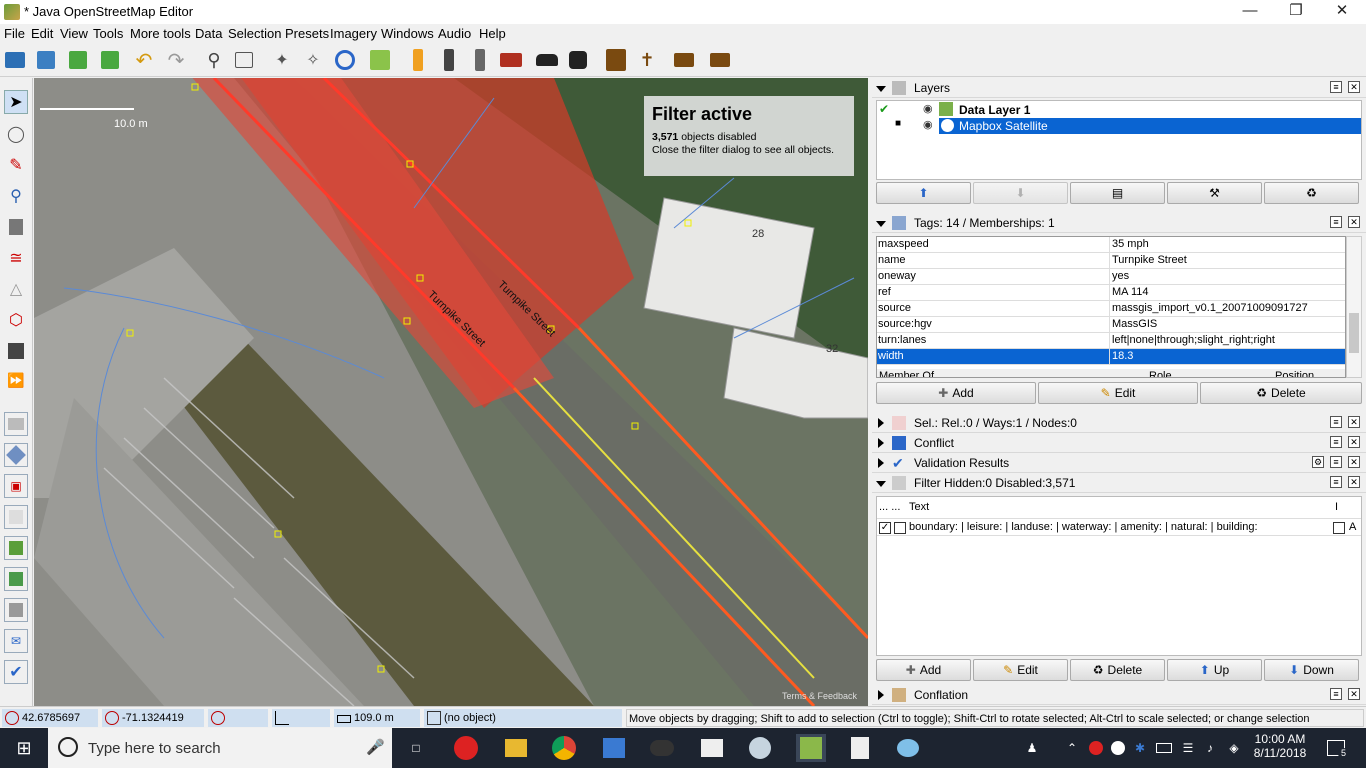  What do you see at coordinates (1111, 293) in the screenshot?
I see `tag-row: ref MA 114` at bounding box center [1111, 293].